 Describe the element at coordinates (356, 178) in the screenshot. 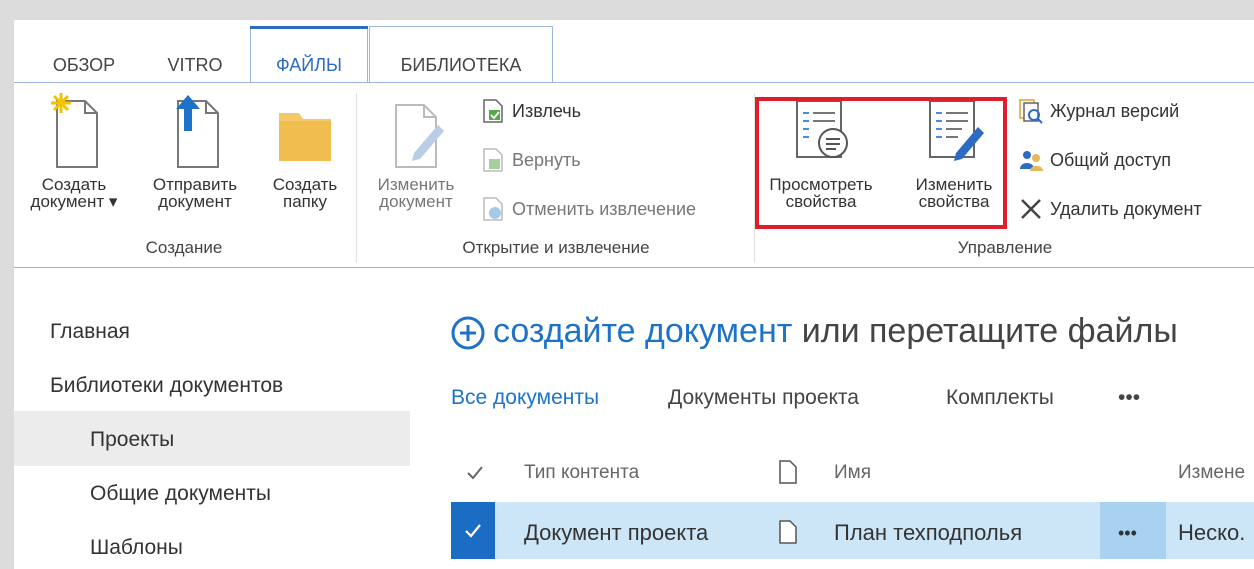

I see `group-separator` at that location.